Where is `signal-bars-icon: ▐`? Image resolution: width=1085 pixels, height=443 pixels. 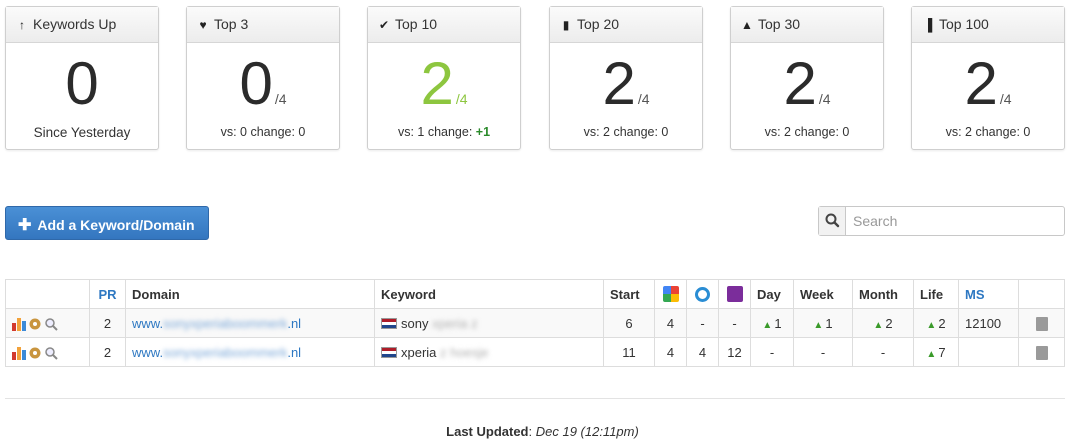
signal-bars-icon: ▐ is located at coordinates (928, 25).